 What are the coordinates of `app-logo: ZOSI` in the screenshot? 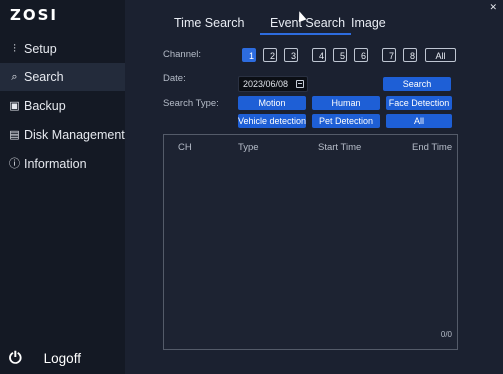 It's located at (34, 15).